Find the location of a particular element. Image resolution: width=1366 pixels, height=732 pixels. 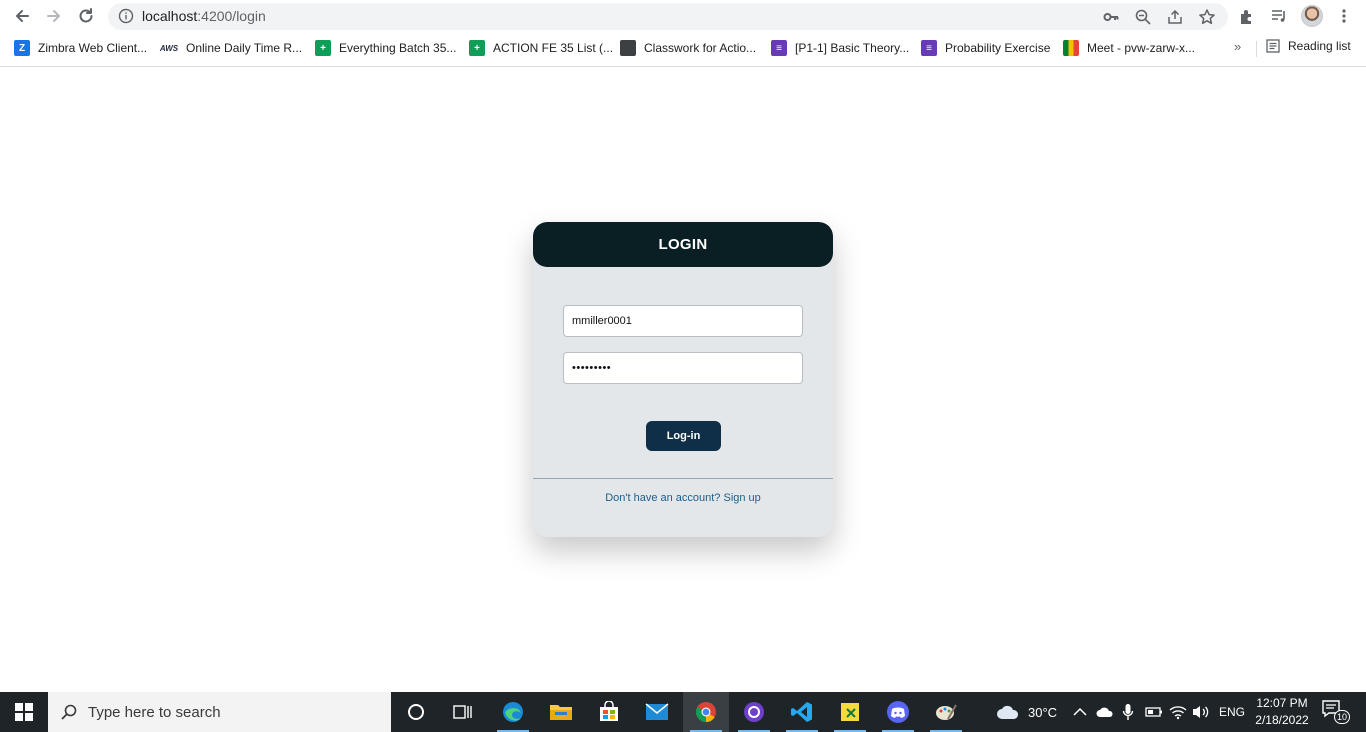

more-bookmarks-chevron-icon: » is located at coordinates (1237, 46).